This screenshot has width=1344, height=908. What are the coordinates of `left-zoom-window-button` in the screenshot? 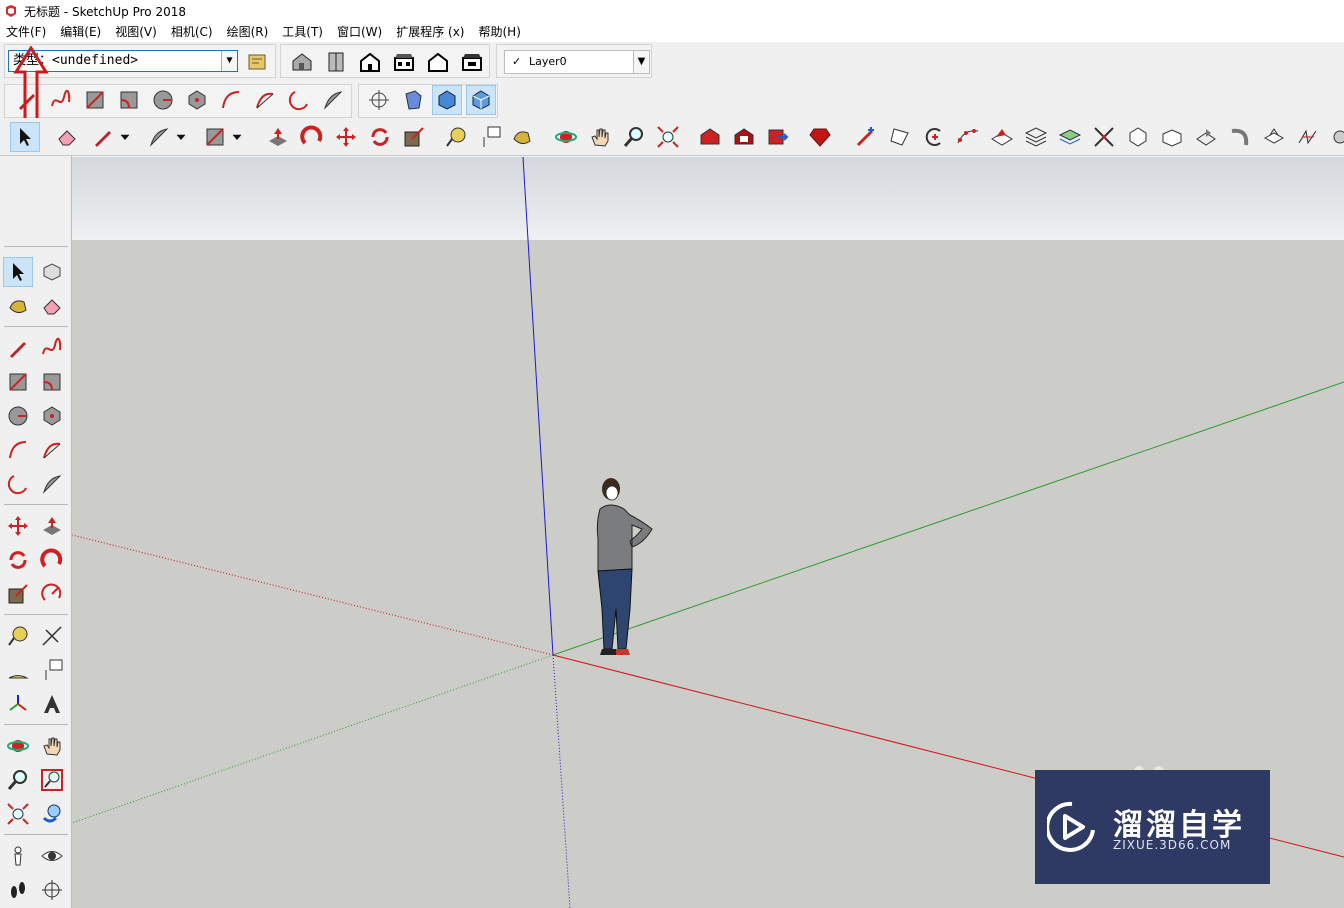 It's located at (52, 780).